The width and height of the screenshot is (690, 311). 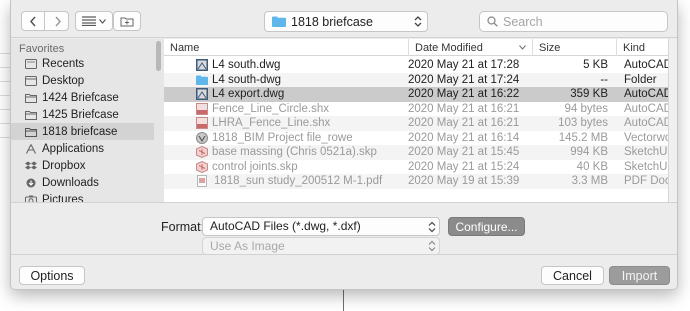 I want to click on file-kind: PDF Document, so click(x=646, y=181).